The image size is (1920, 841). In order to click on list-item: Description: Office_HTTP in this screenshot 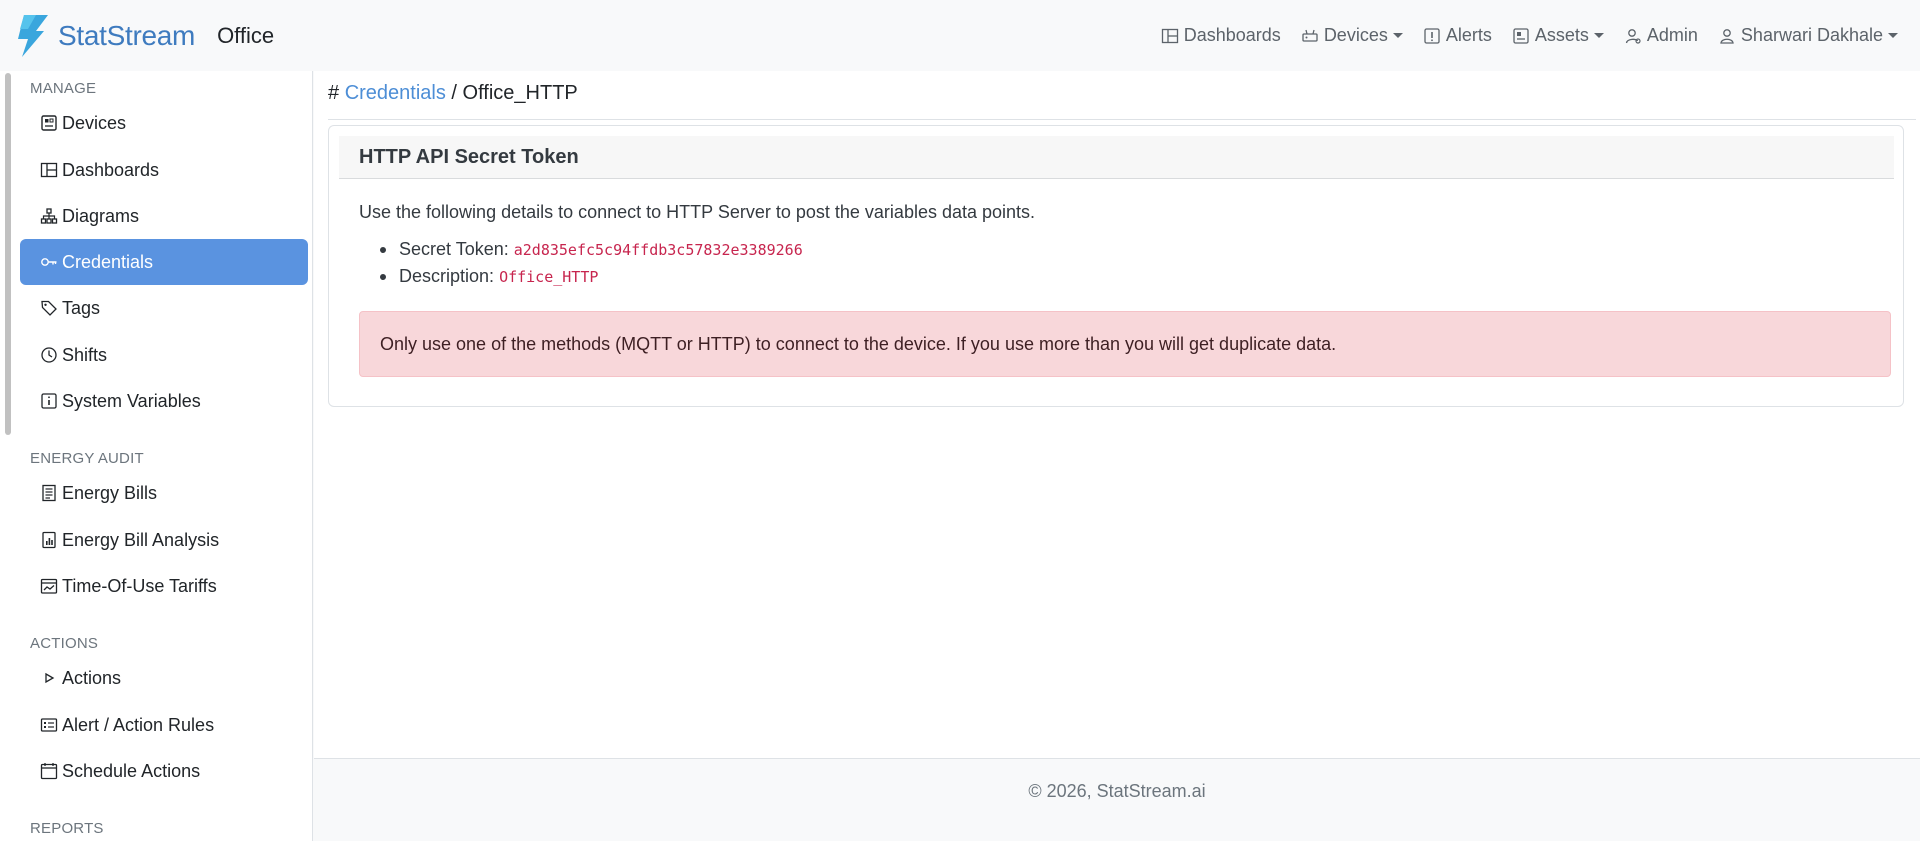, I will do `click(586, 276)`.